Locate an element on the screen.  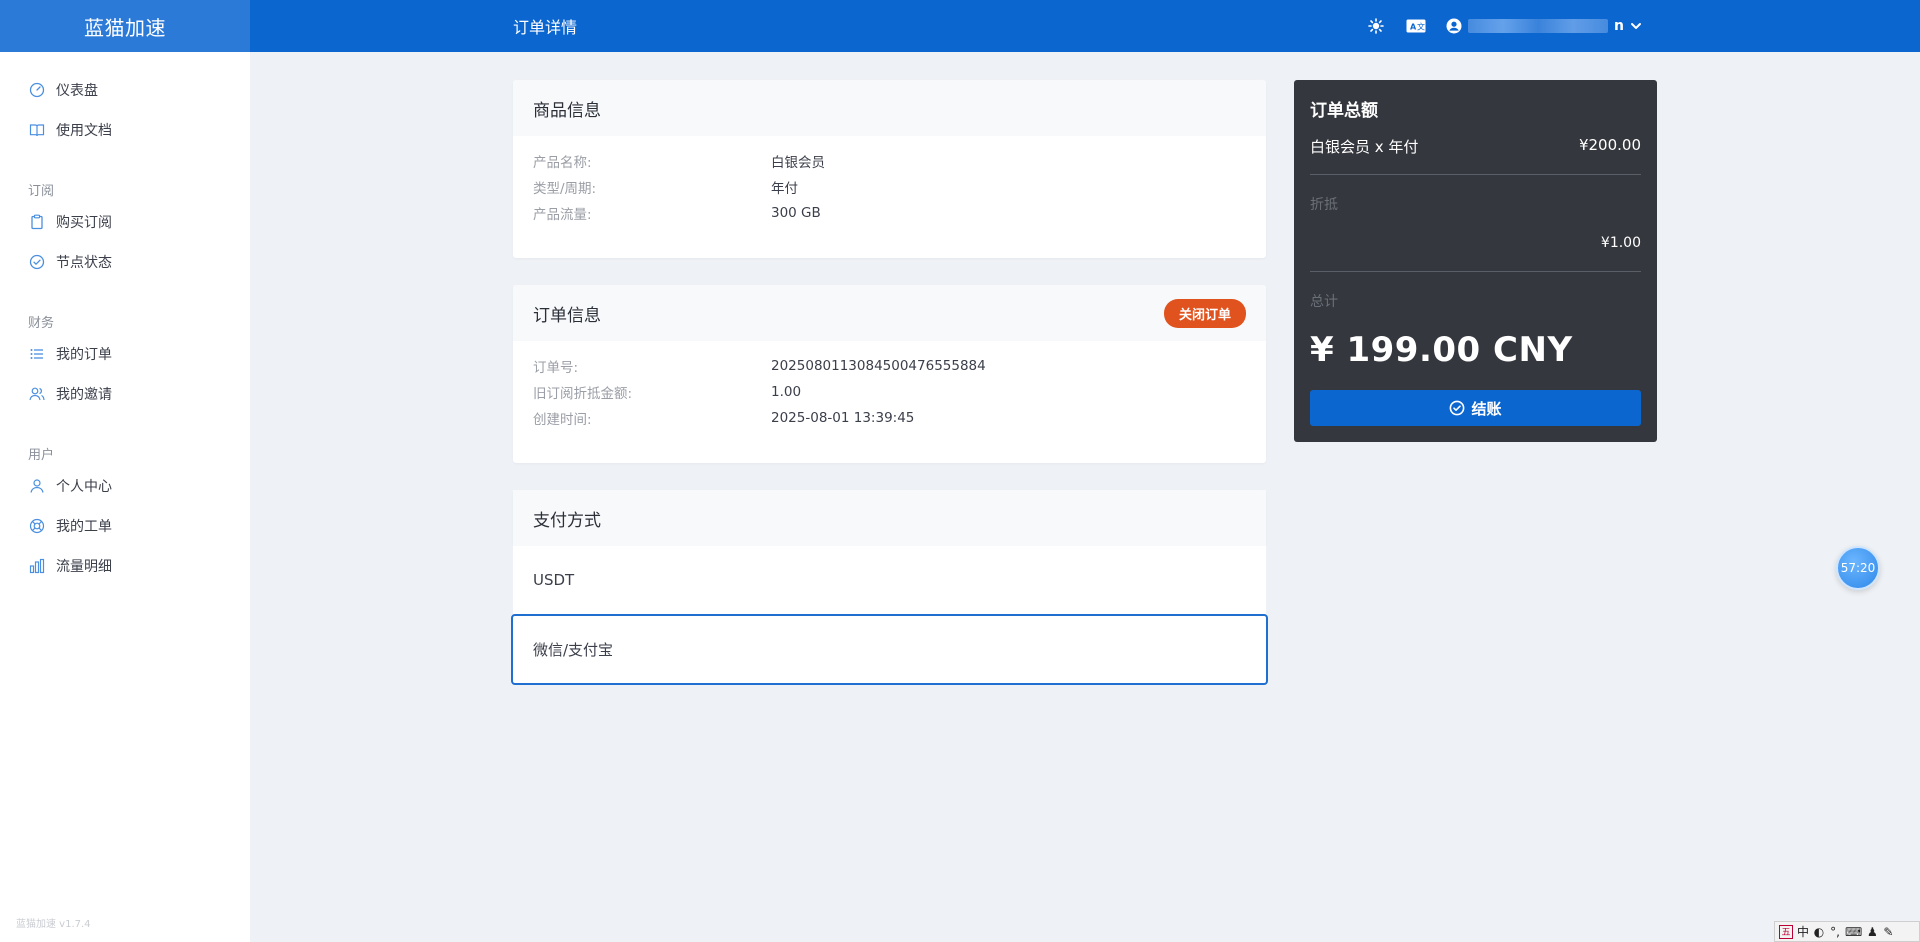
app-version: 蓝猫加速 v1.7.4 is located at coordinates (53, 924).